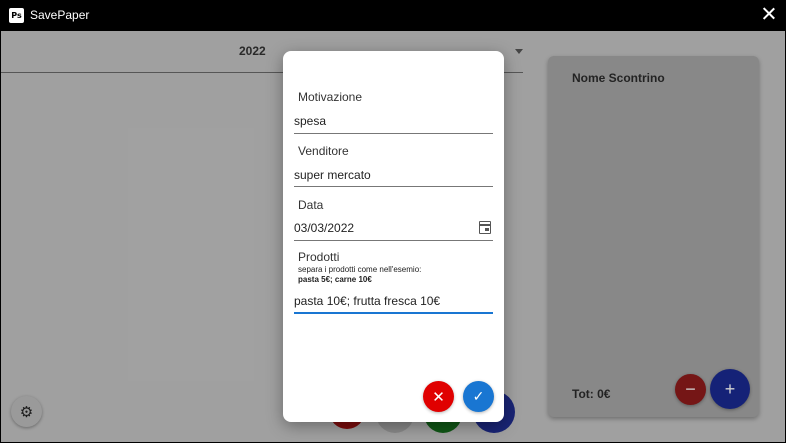  What do you see at coordinates (393, 15) in the screenshot?
I see `title-bar: Ps SavePaper` at bounding box center [393, 15].